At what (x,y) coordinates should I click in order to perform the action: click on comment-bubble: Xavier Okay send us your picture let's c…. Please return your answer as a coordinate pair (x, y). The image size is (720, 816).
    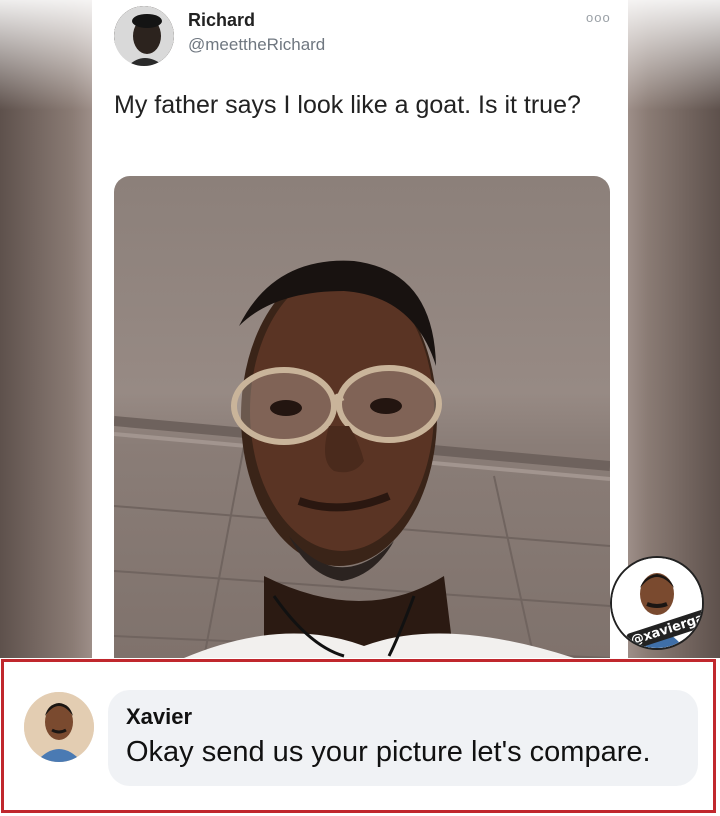
    Looking at the image, I should click on (403, 738).